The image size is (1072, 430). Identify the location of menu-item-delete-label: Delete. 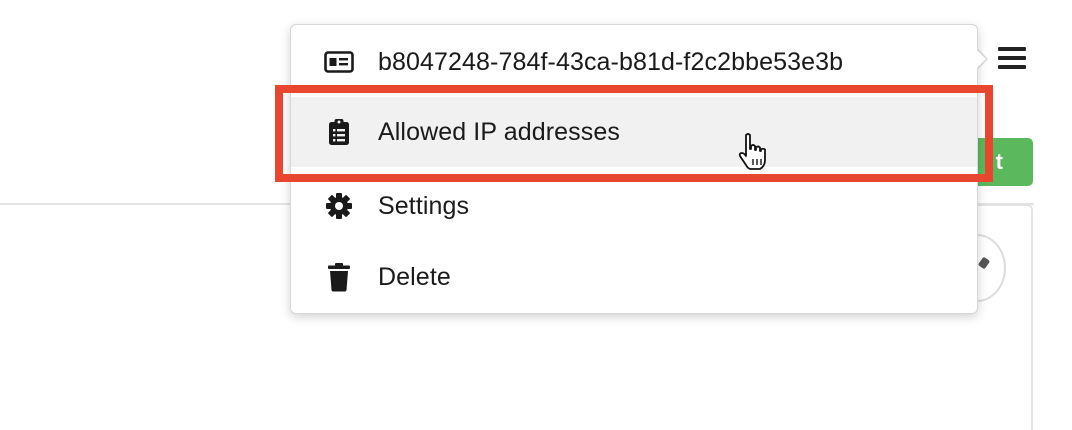
(414, 276).